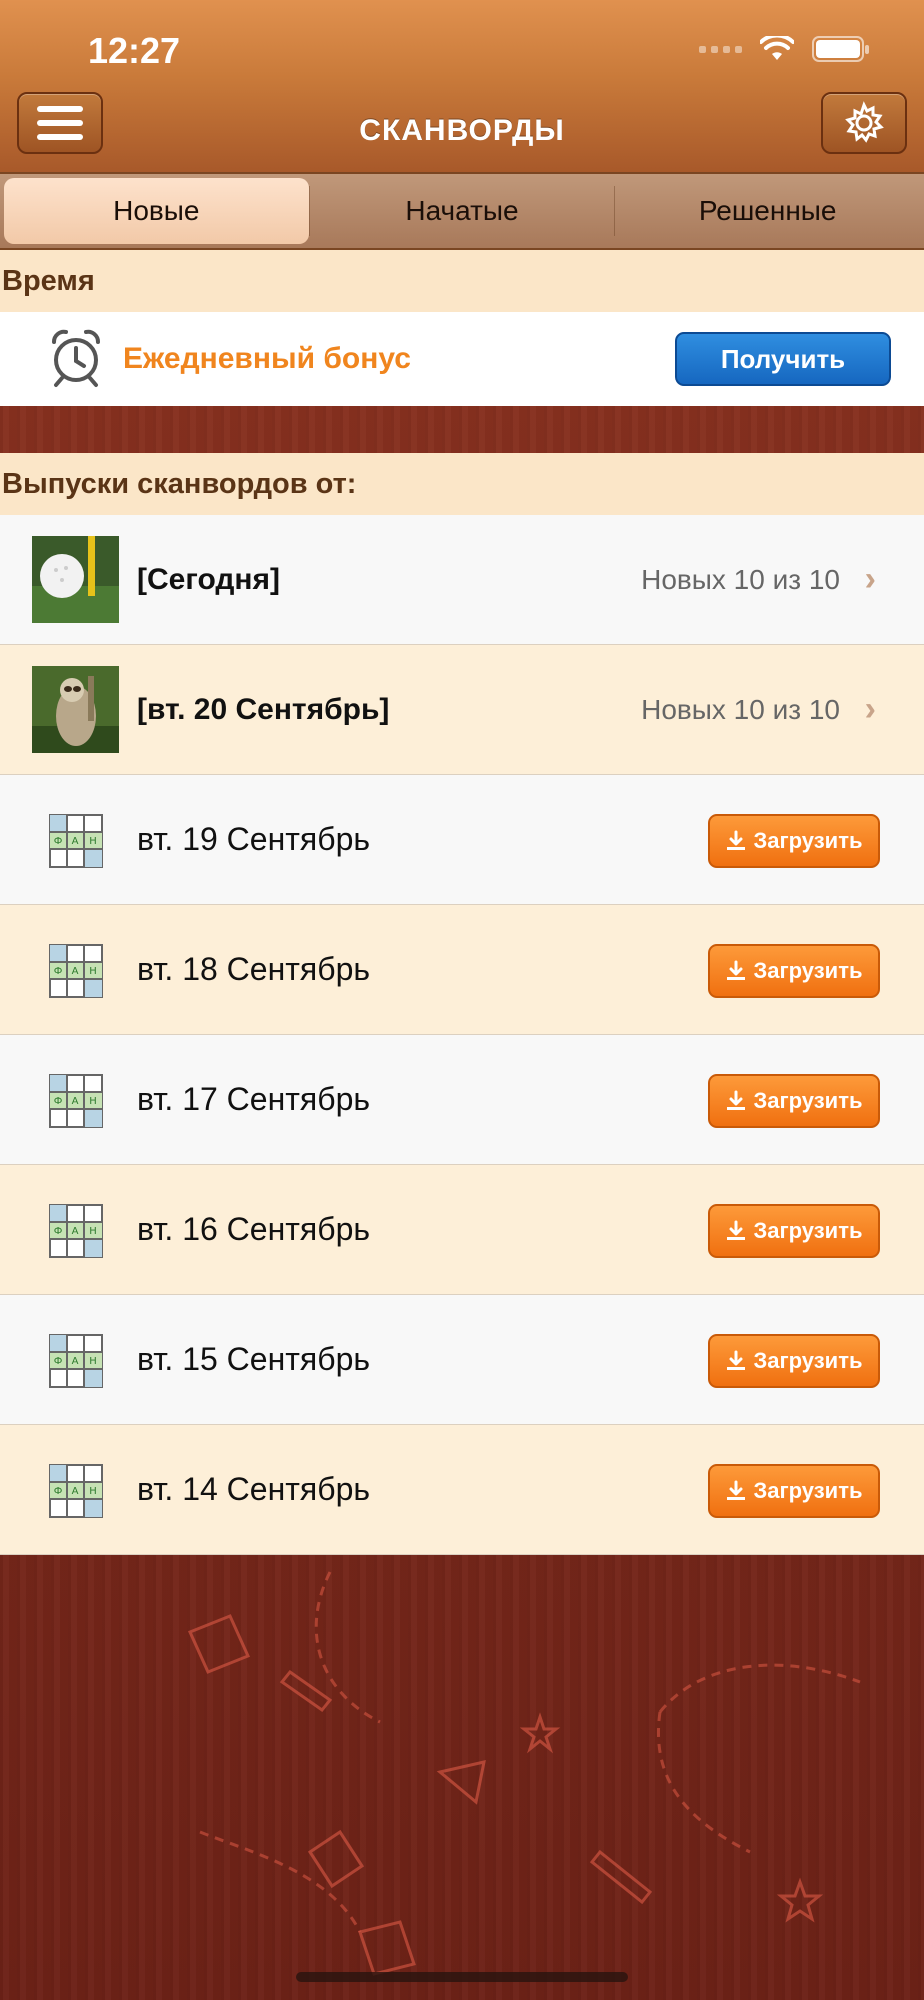 The image size is (924, 2000). Describe the element at coordinates (462, 840) in the screenshot. I see `list-item: Ф А Н вт. 19 Сентябрь Загрузить` at that location.